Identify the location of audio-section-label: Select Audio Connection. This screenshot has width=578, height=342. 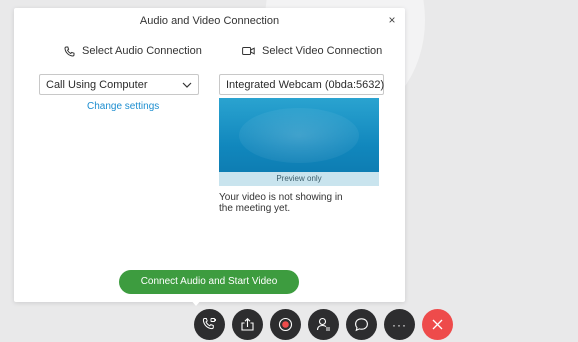
(142, 51).